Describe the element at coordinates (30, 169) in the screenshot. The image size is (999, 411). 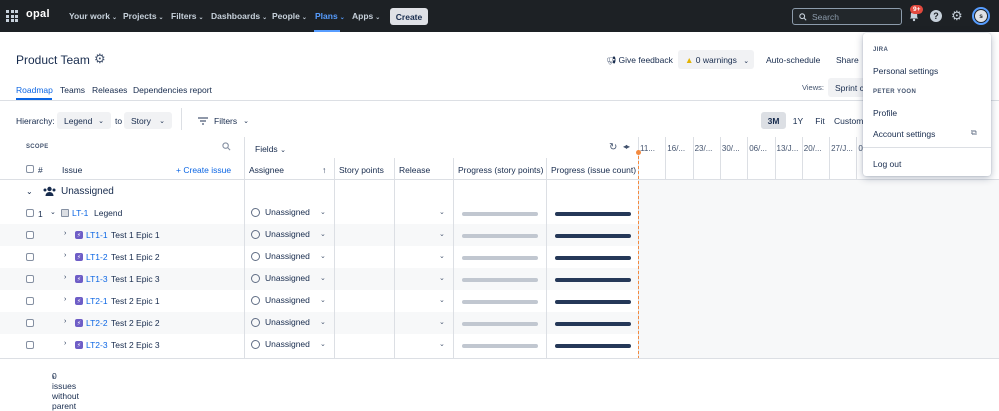
I see `select-all-checkbox` at that location.